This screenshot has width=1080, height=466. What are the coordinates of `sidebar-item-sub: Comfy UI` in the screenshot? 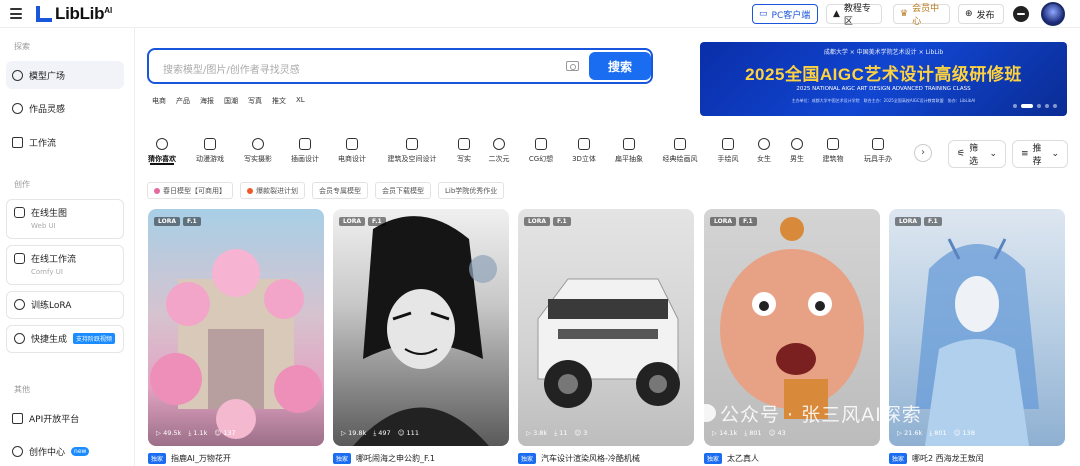 It's located at (47, 272).